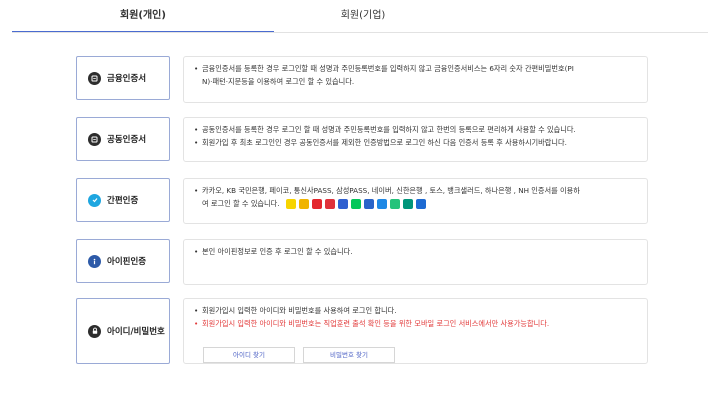 This screenshot has height=393, width=720. What do you see at coordinates (381, 203) in the screenshot?
I see `toss-logo-icon` at bounding box center [381, 203].